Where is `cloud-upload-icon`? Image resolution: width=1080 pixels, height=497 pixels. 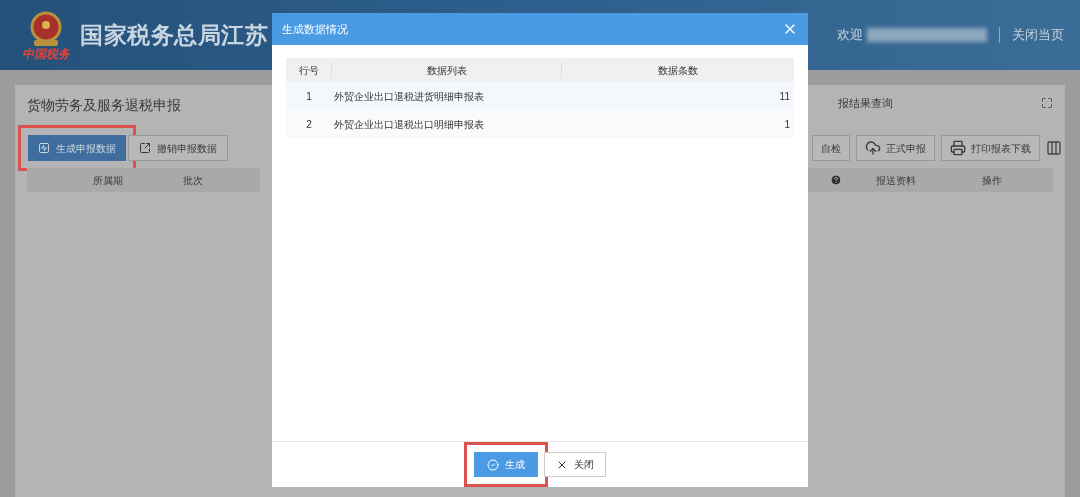
cloud-upload-icon is located at coordinates (873, 148).